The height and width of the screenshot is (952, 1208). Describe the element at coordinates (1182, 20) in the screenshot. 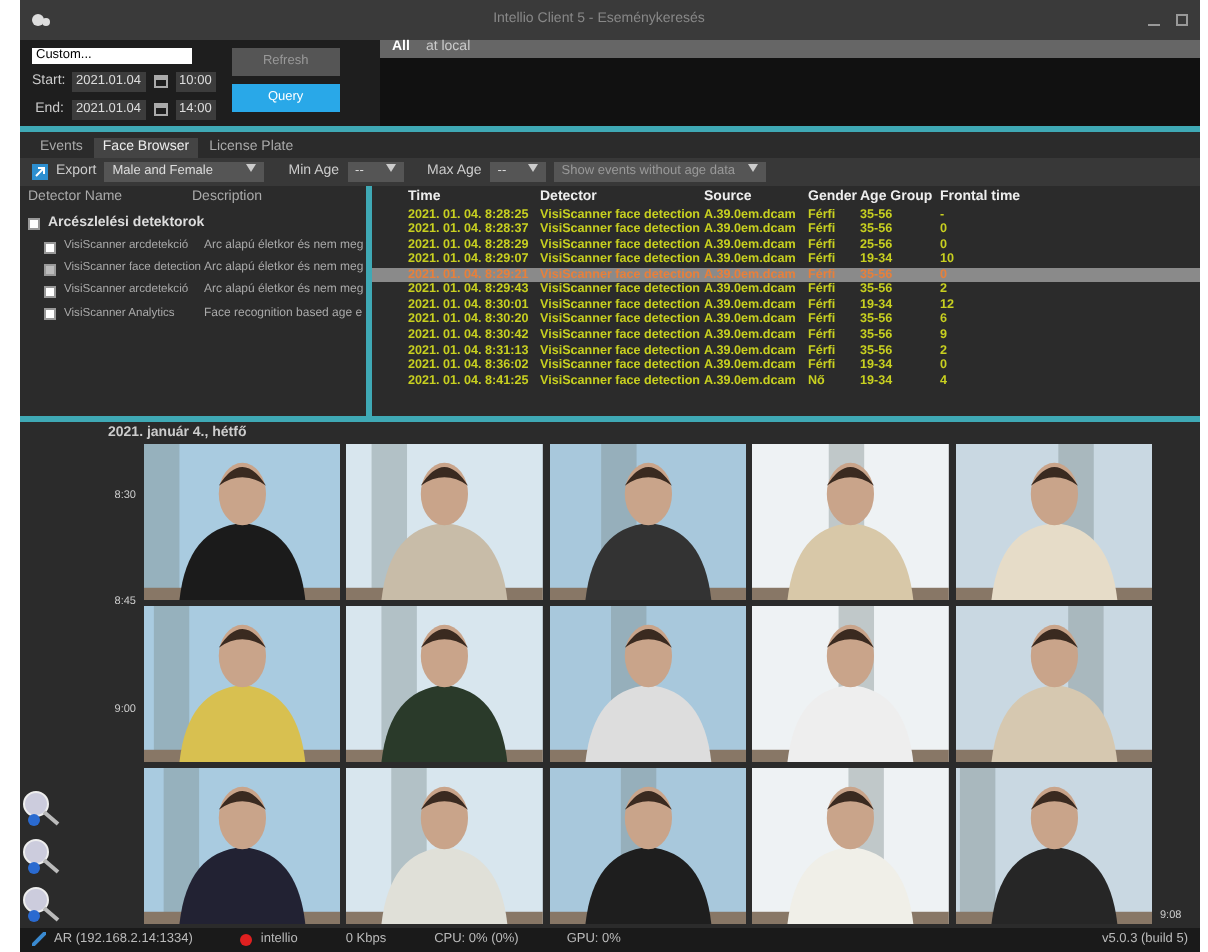

I see `maximize-icon` at that location.